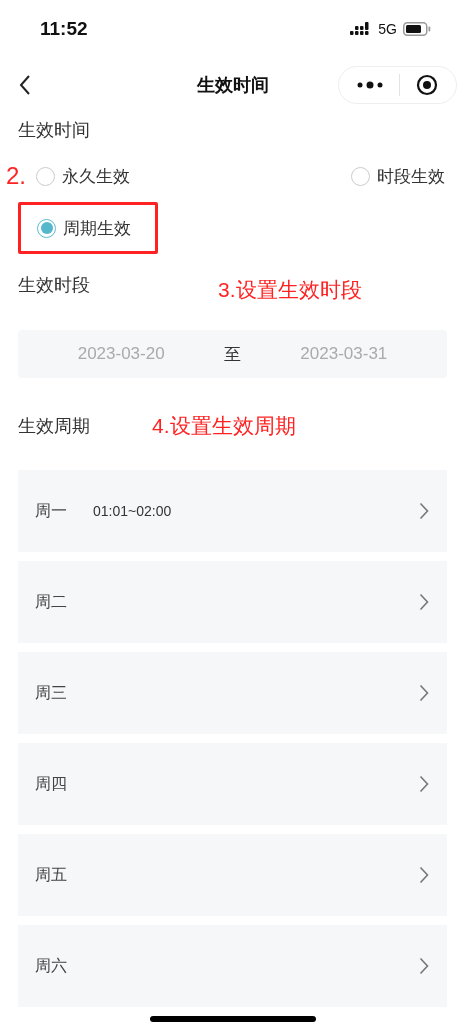 The image size is (465, 1032). What do you see at coordinates (51, 602) in the screenshot?
I see `weekday-label: 周二` at bounding box center [51, 602].